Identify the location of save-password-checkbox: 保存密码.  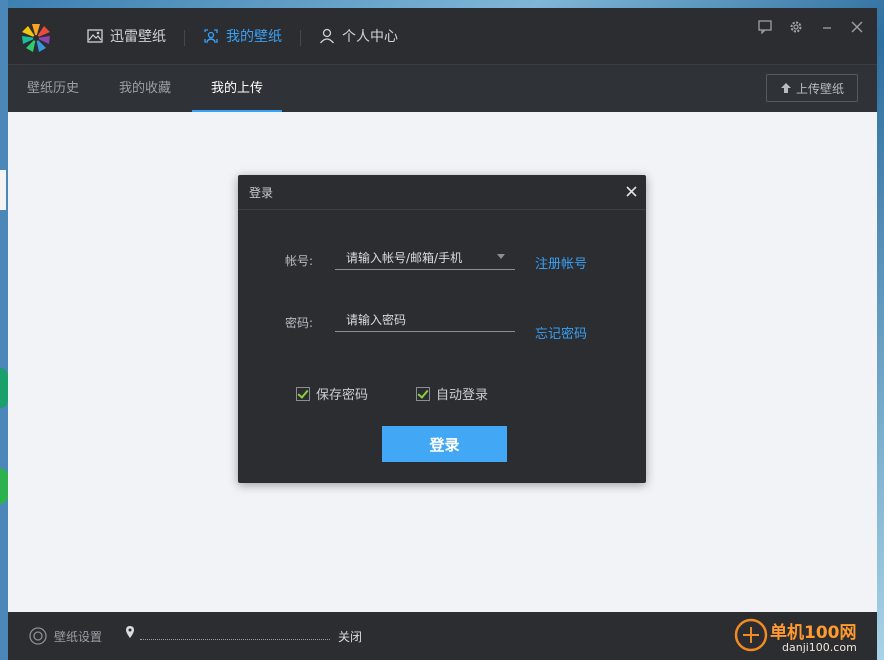
(332, 393).